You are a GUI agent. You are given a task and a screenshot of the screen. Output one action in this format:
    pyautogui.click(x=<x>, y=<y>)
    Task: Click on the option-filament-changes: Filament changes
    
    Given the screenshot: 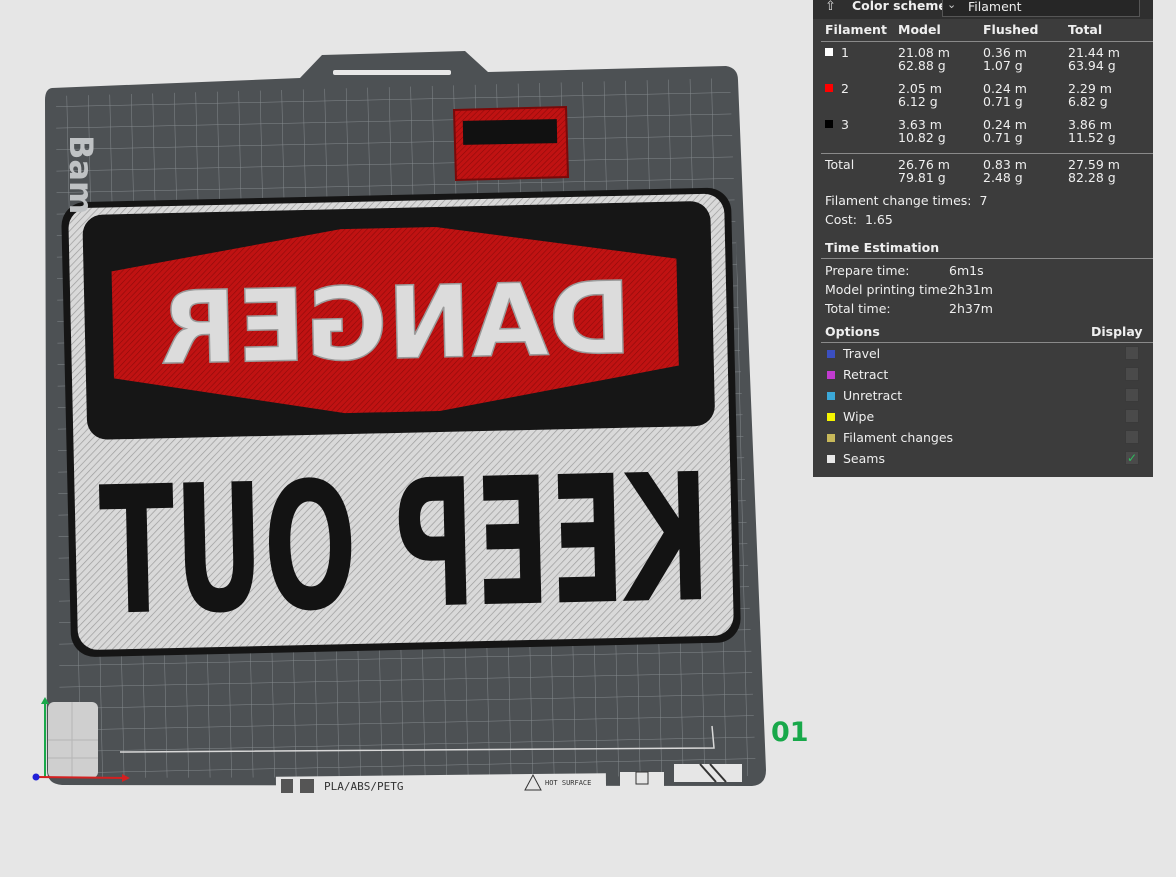 What is the action you would take?
    pyautogui.click(x=985, y=438)
    